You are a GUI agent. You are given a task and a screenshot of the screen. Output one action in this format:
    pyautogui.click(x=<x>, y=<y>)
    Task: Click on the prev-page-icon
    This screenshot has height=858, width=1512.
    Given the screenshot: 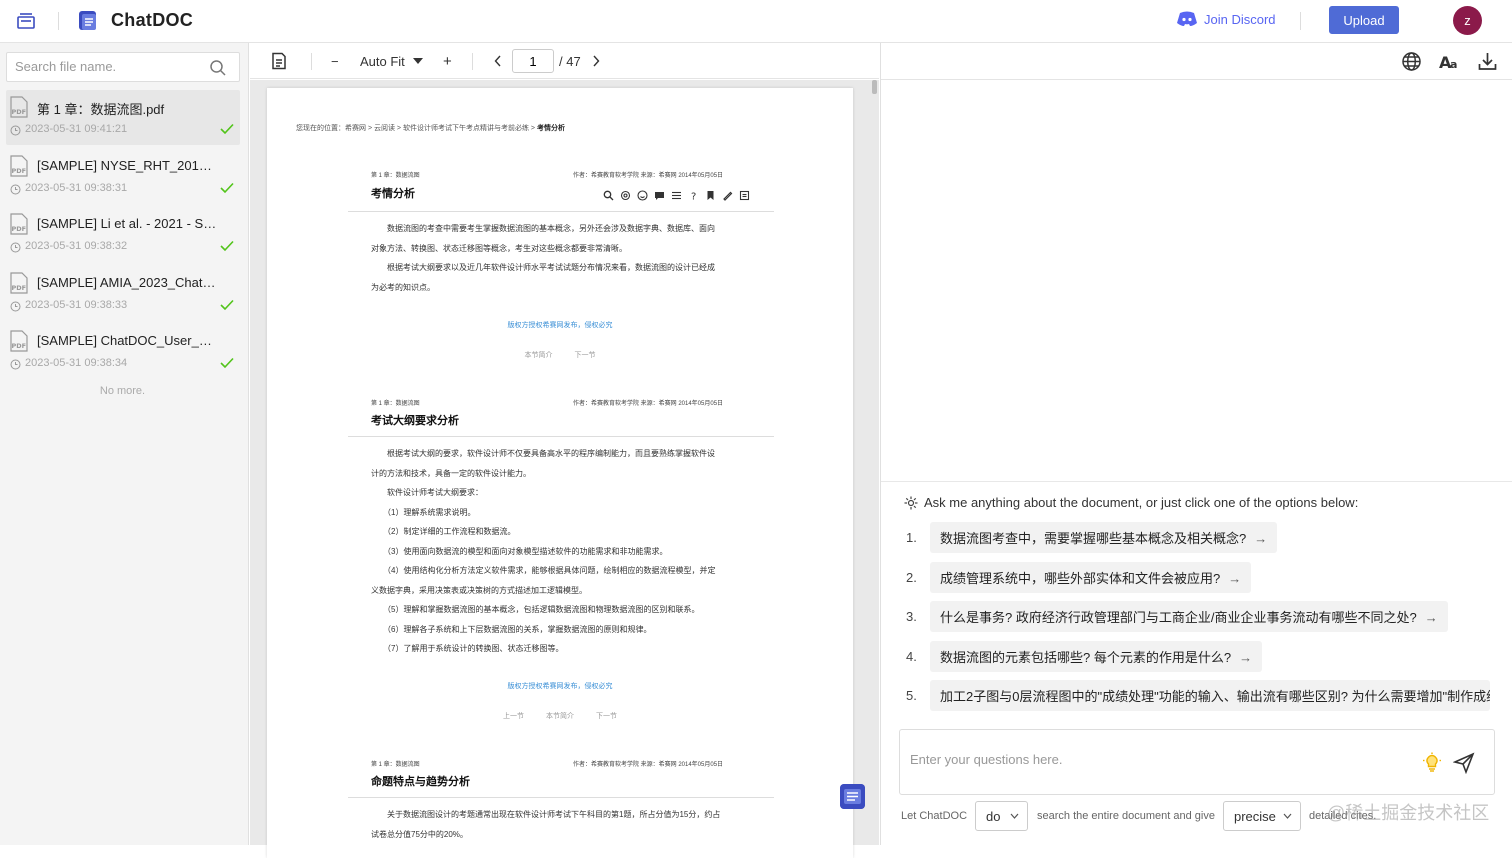 What is the action you would take?
    pyautogui.click(x=498, y=61)
    